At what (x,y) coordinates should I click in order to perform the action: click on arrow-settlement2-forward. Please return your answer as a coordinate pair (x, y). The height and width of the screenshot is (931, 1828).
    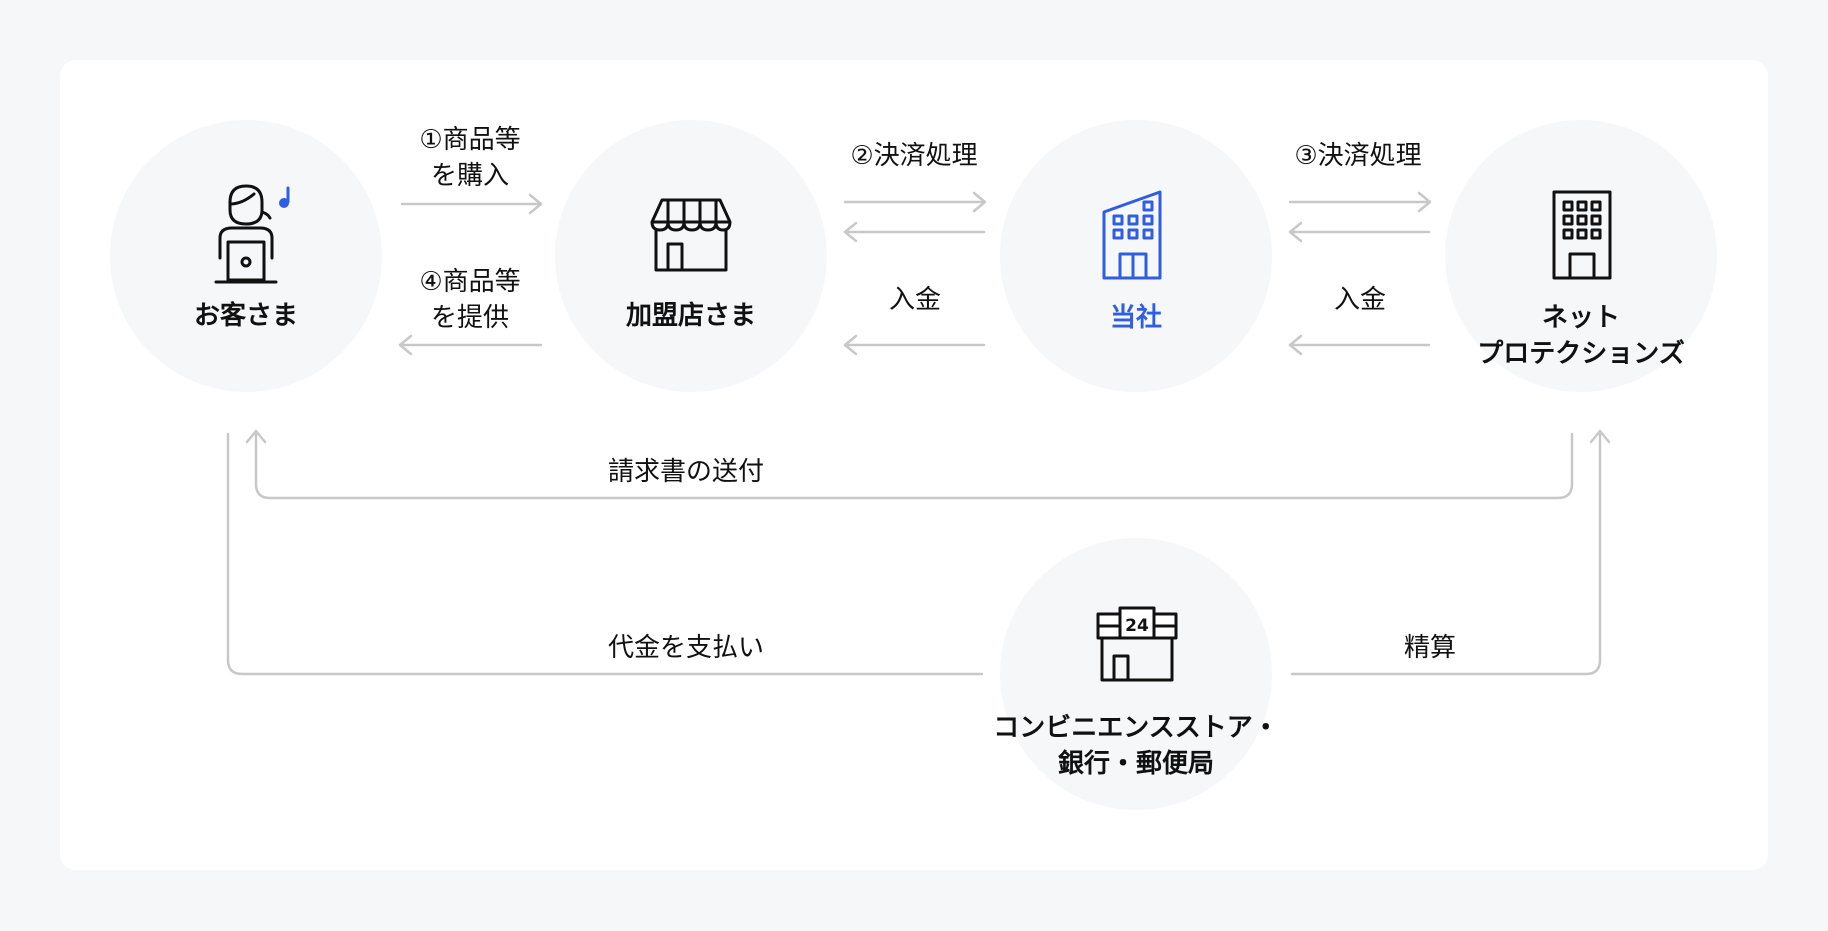
    Looking at the image, I should click on (915, 202).